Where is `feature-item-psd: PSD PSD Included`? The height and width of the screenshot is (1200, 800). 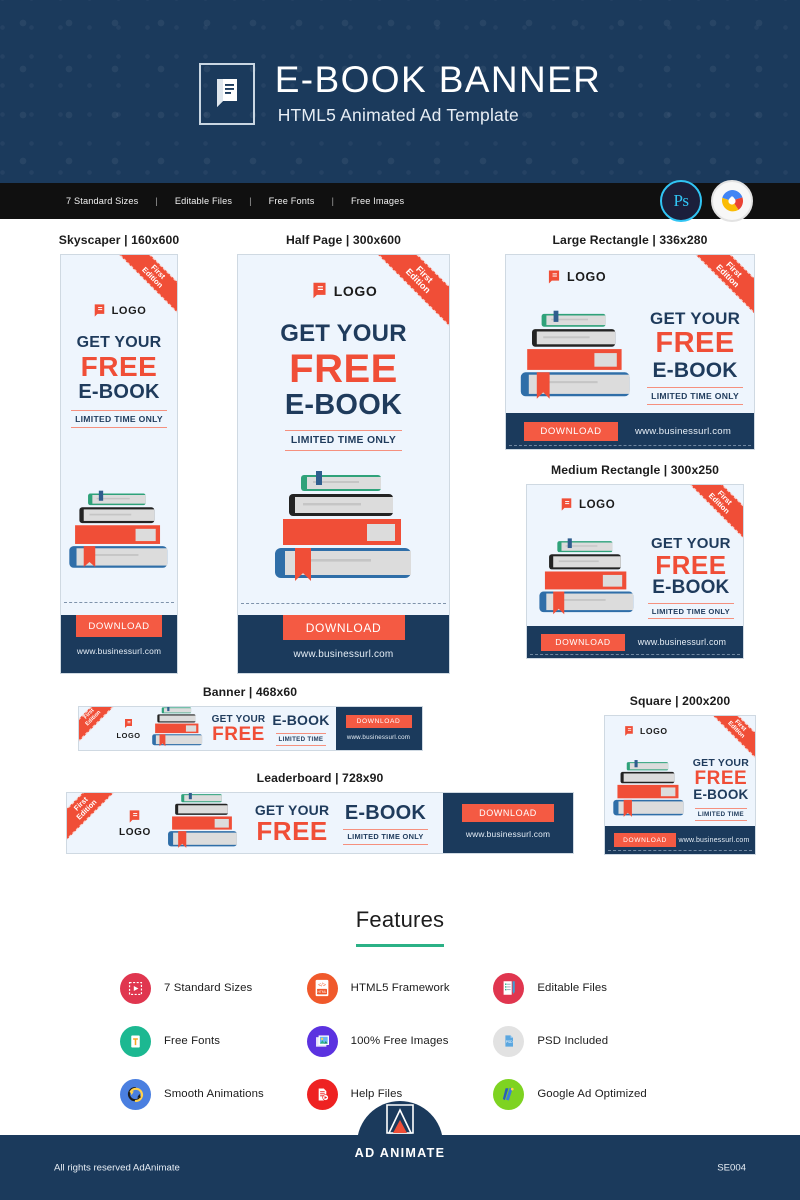
feature-item-psd: PSD PSD Included is located at coordinates (586, 1041).